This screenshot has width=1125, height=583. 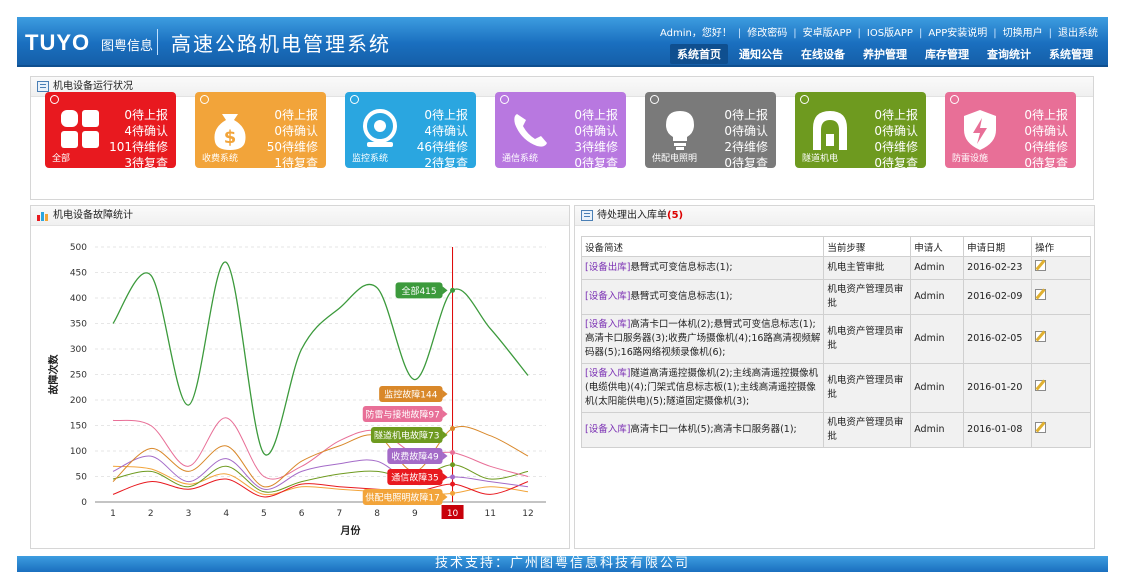 I want to click on y-tick-label: 300, so click(x=78, y=350).